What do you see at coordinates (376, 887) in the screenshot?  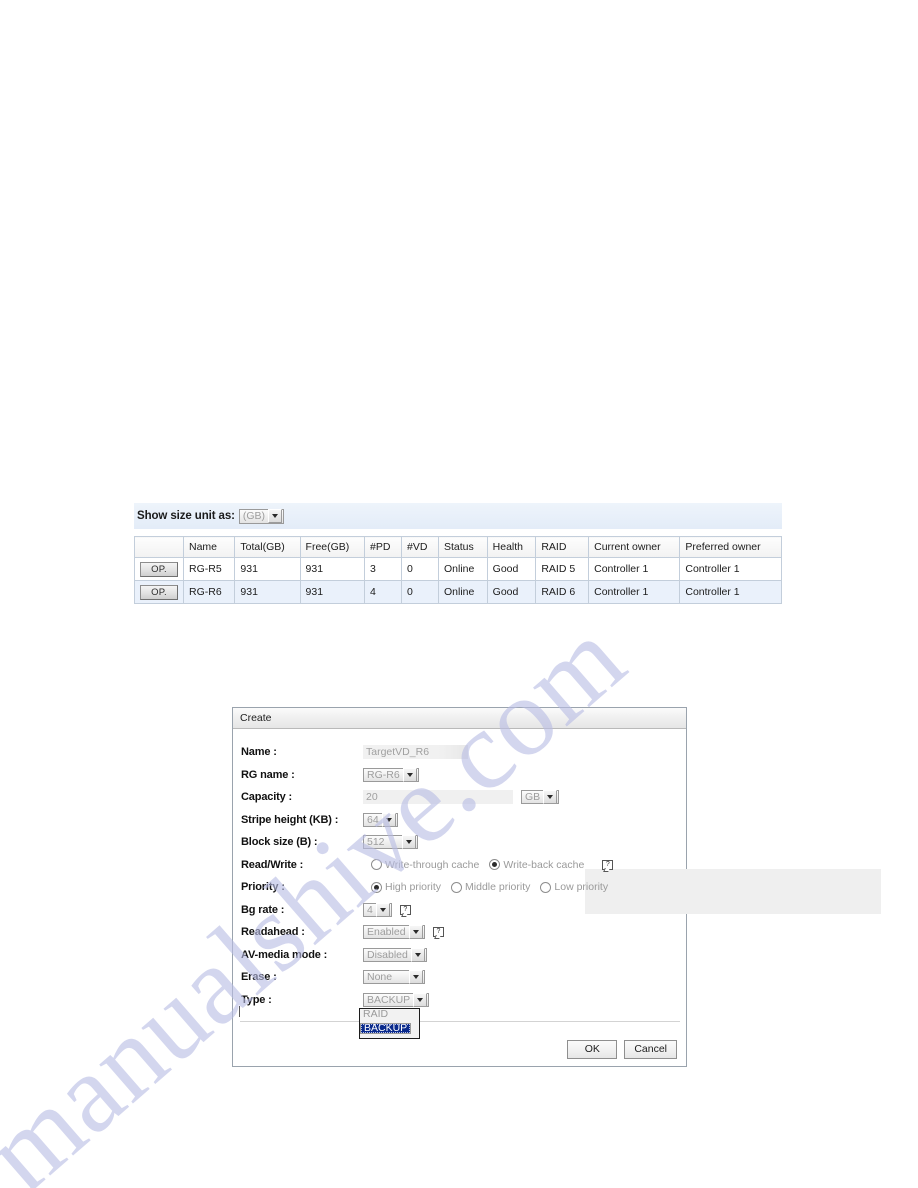 I see `radio-high-priority` at bounding box center [376, 887].